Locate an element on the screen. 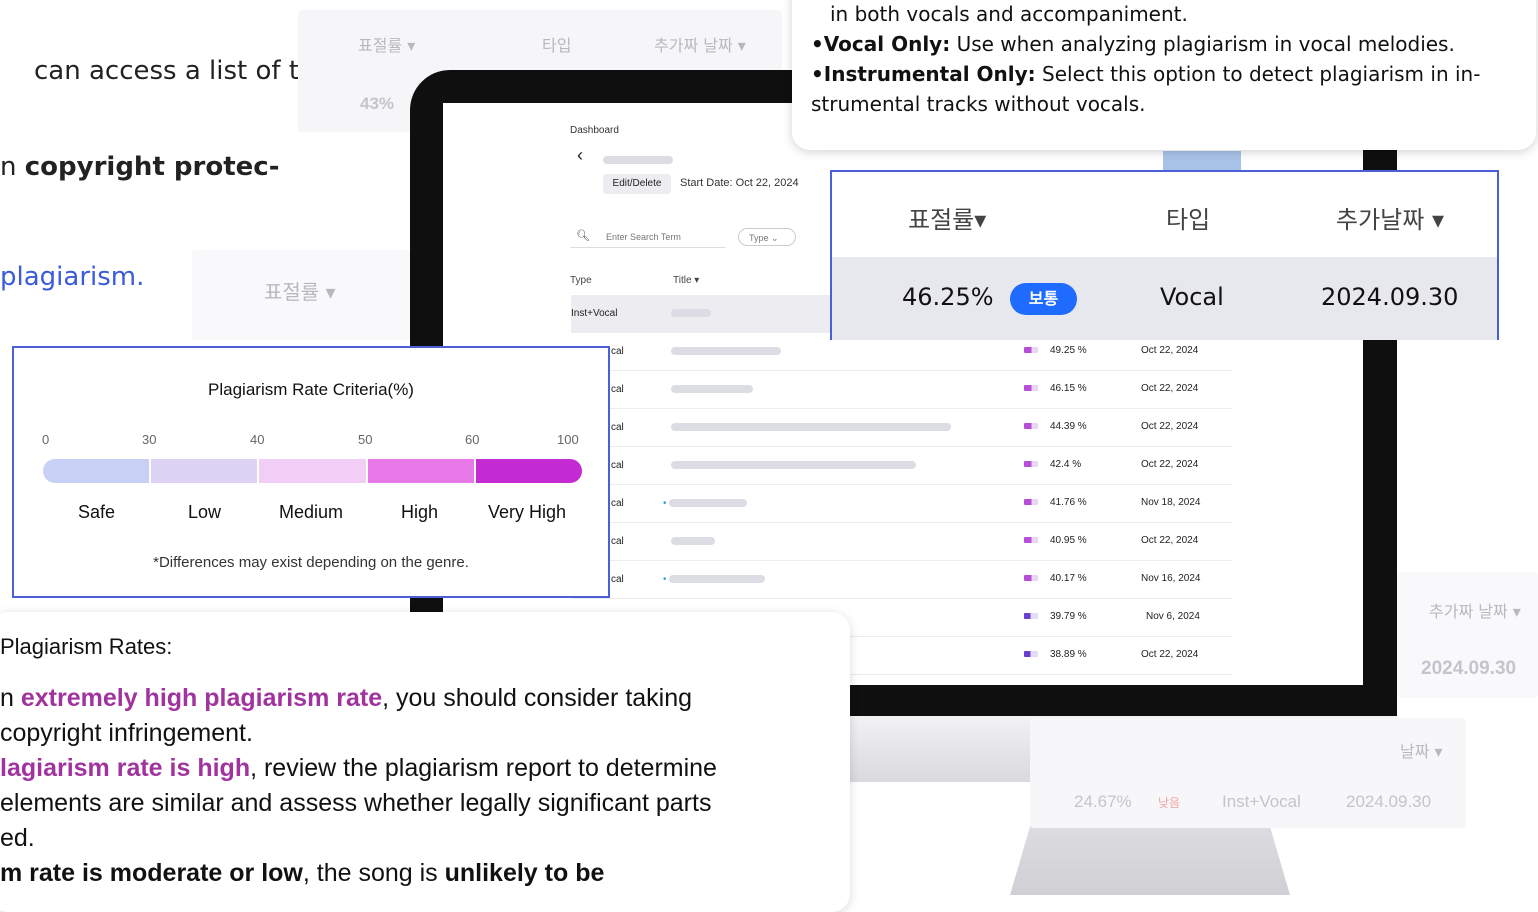  col-header-type: Type is located at coordinates (581, 280).